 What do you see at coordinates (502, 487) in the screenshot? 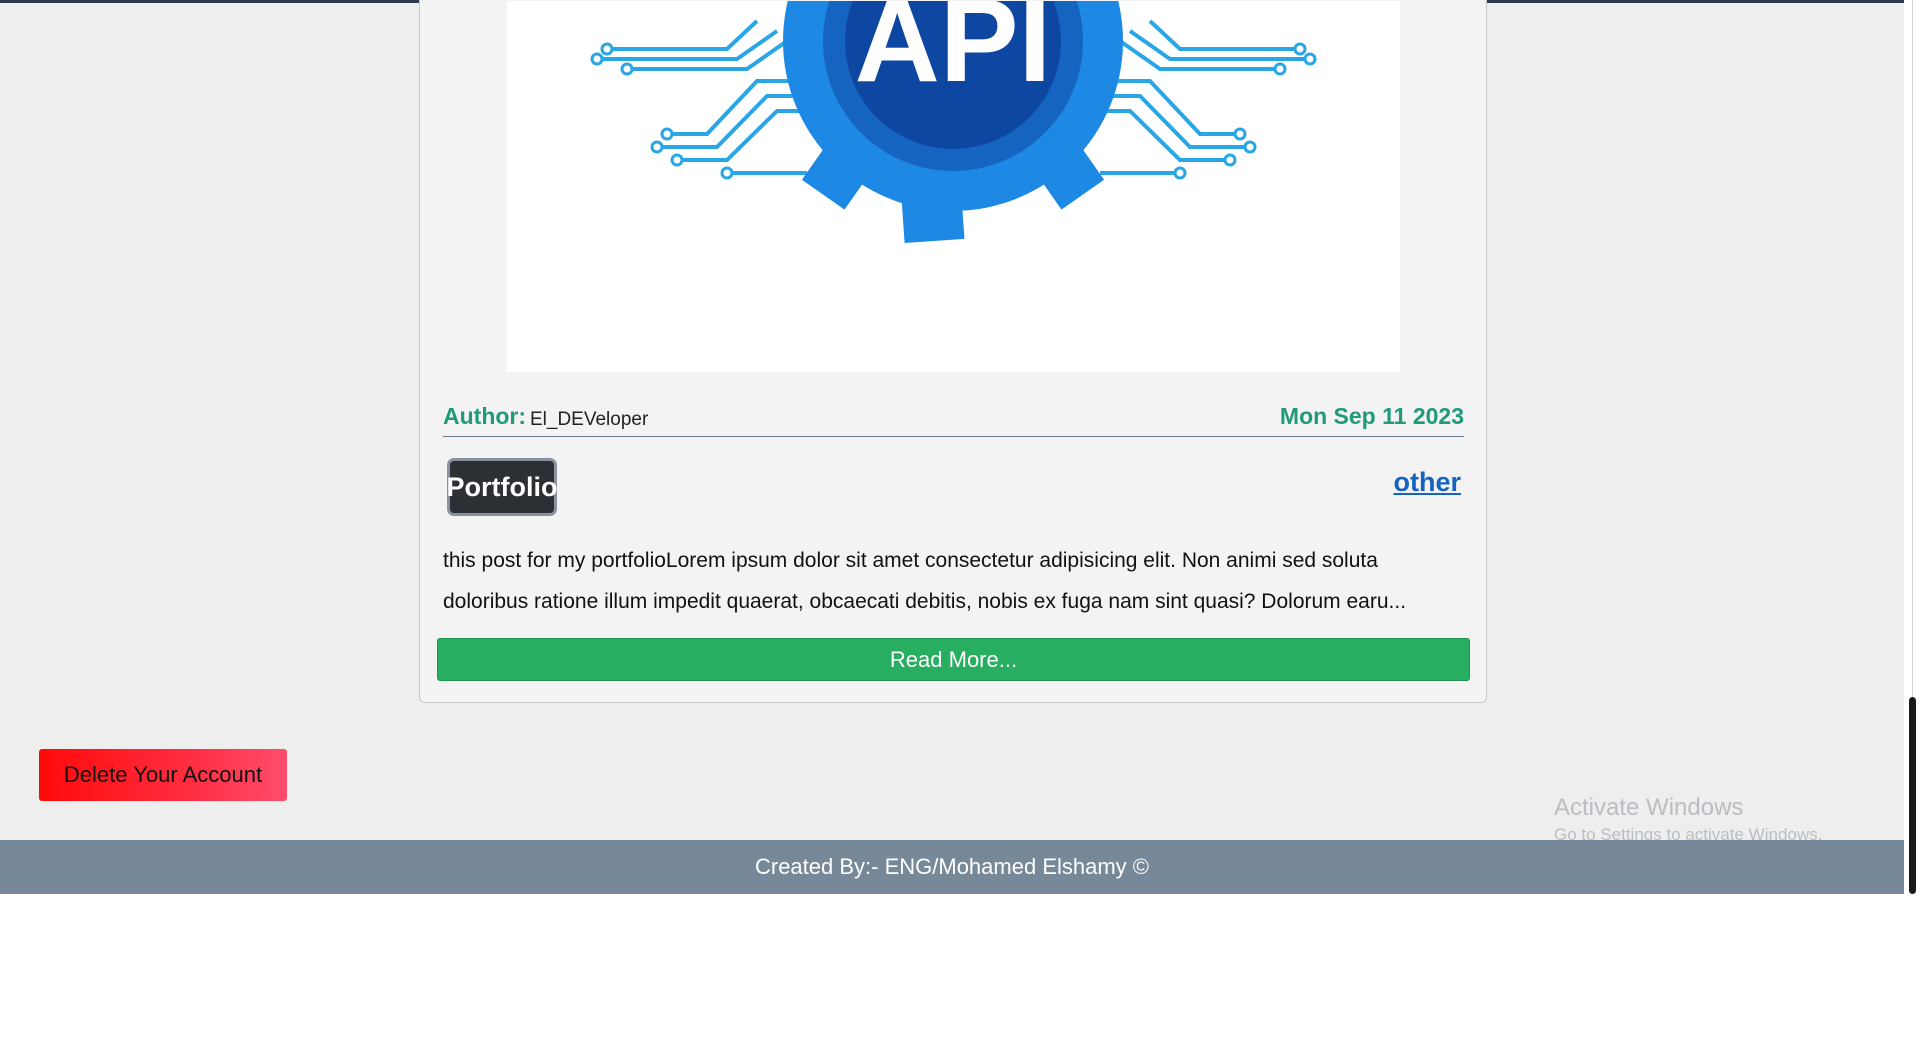
I see `tag-badge-portfolio: Portfolio` at bounding box center [502, 487].